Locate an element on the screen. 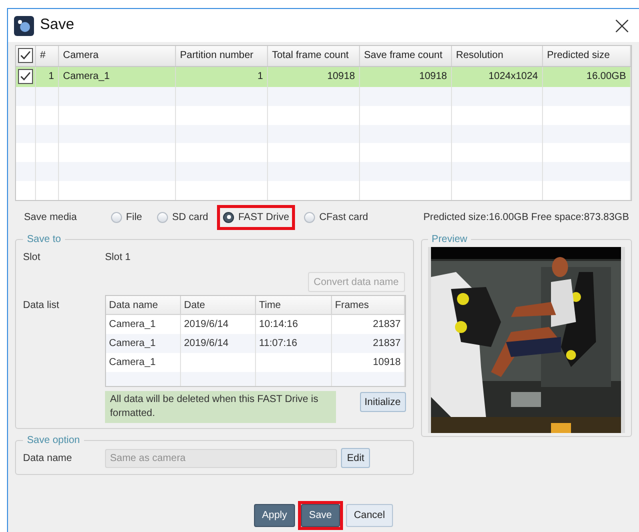 The height and width of the screenshot is (532, 639). window-title: Save is located at coordinates (58, 25).